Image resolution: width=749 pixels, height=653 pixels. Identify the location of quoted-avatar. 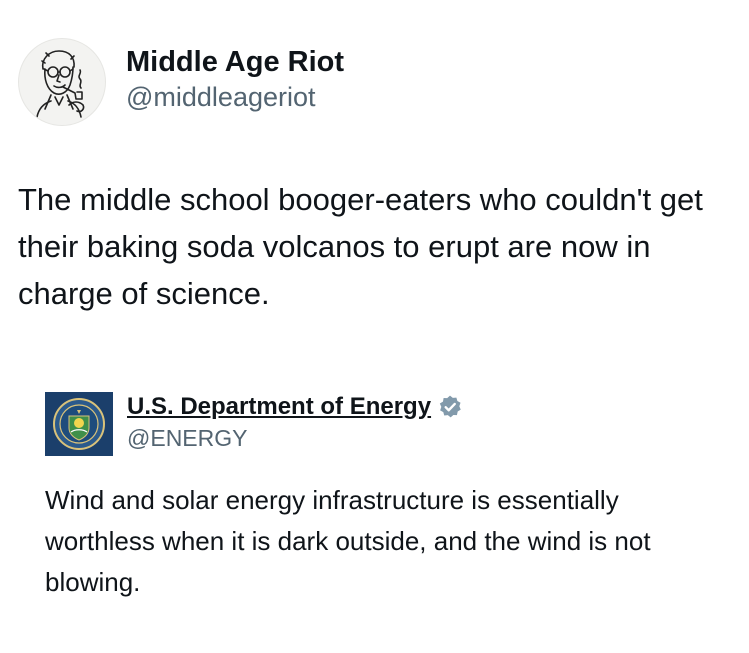
(79, 424).